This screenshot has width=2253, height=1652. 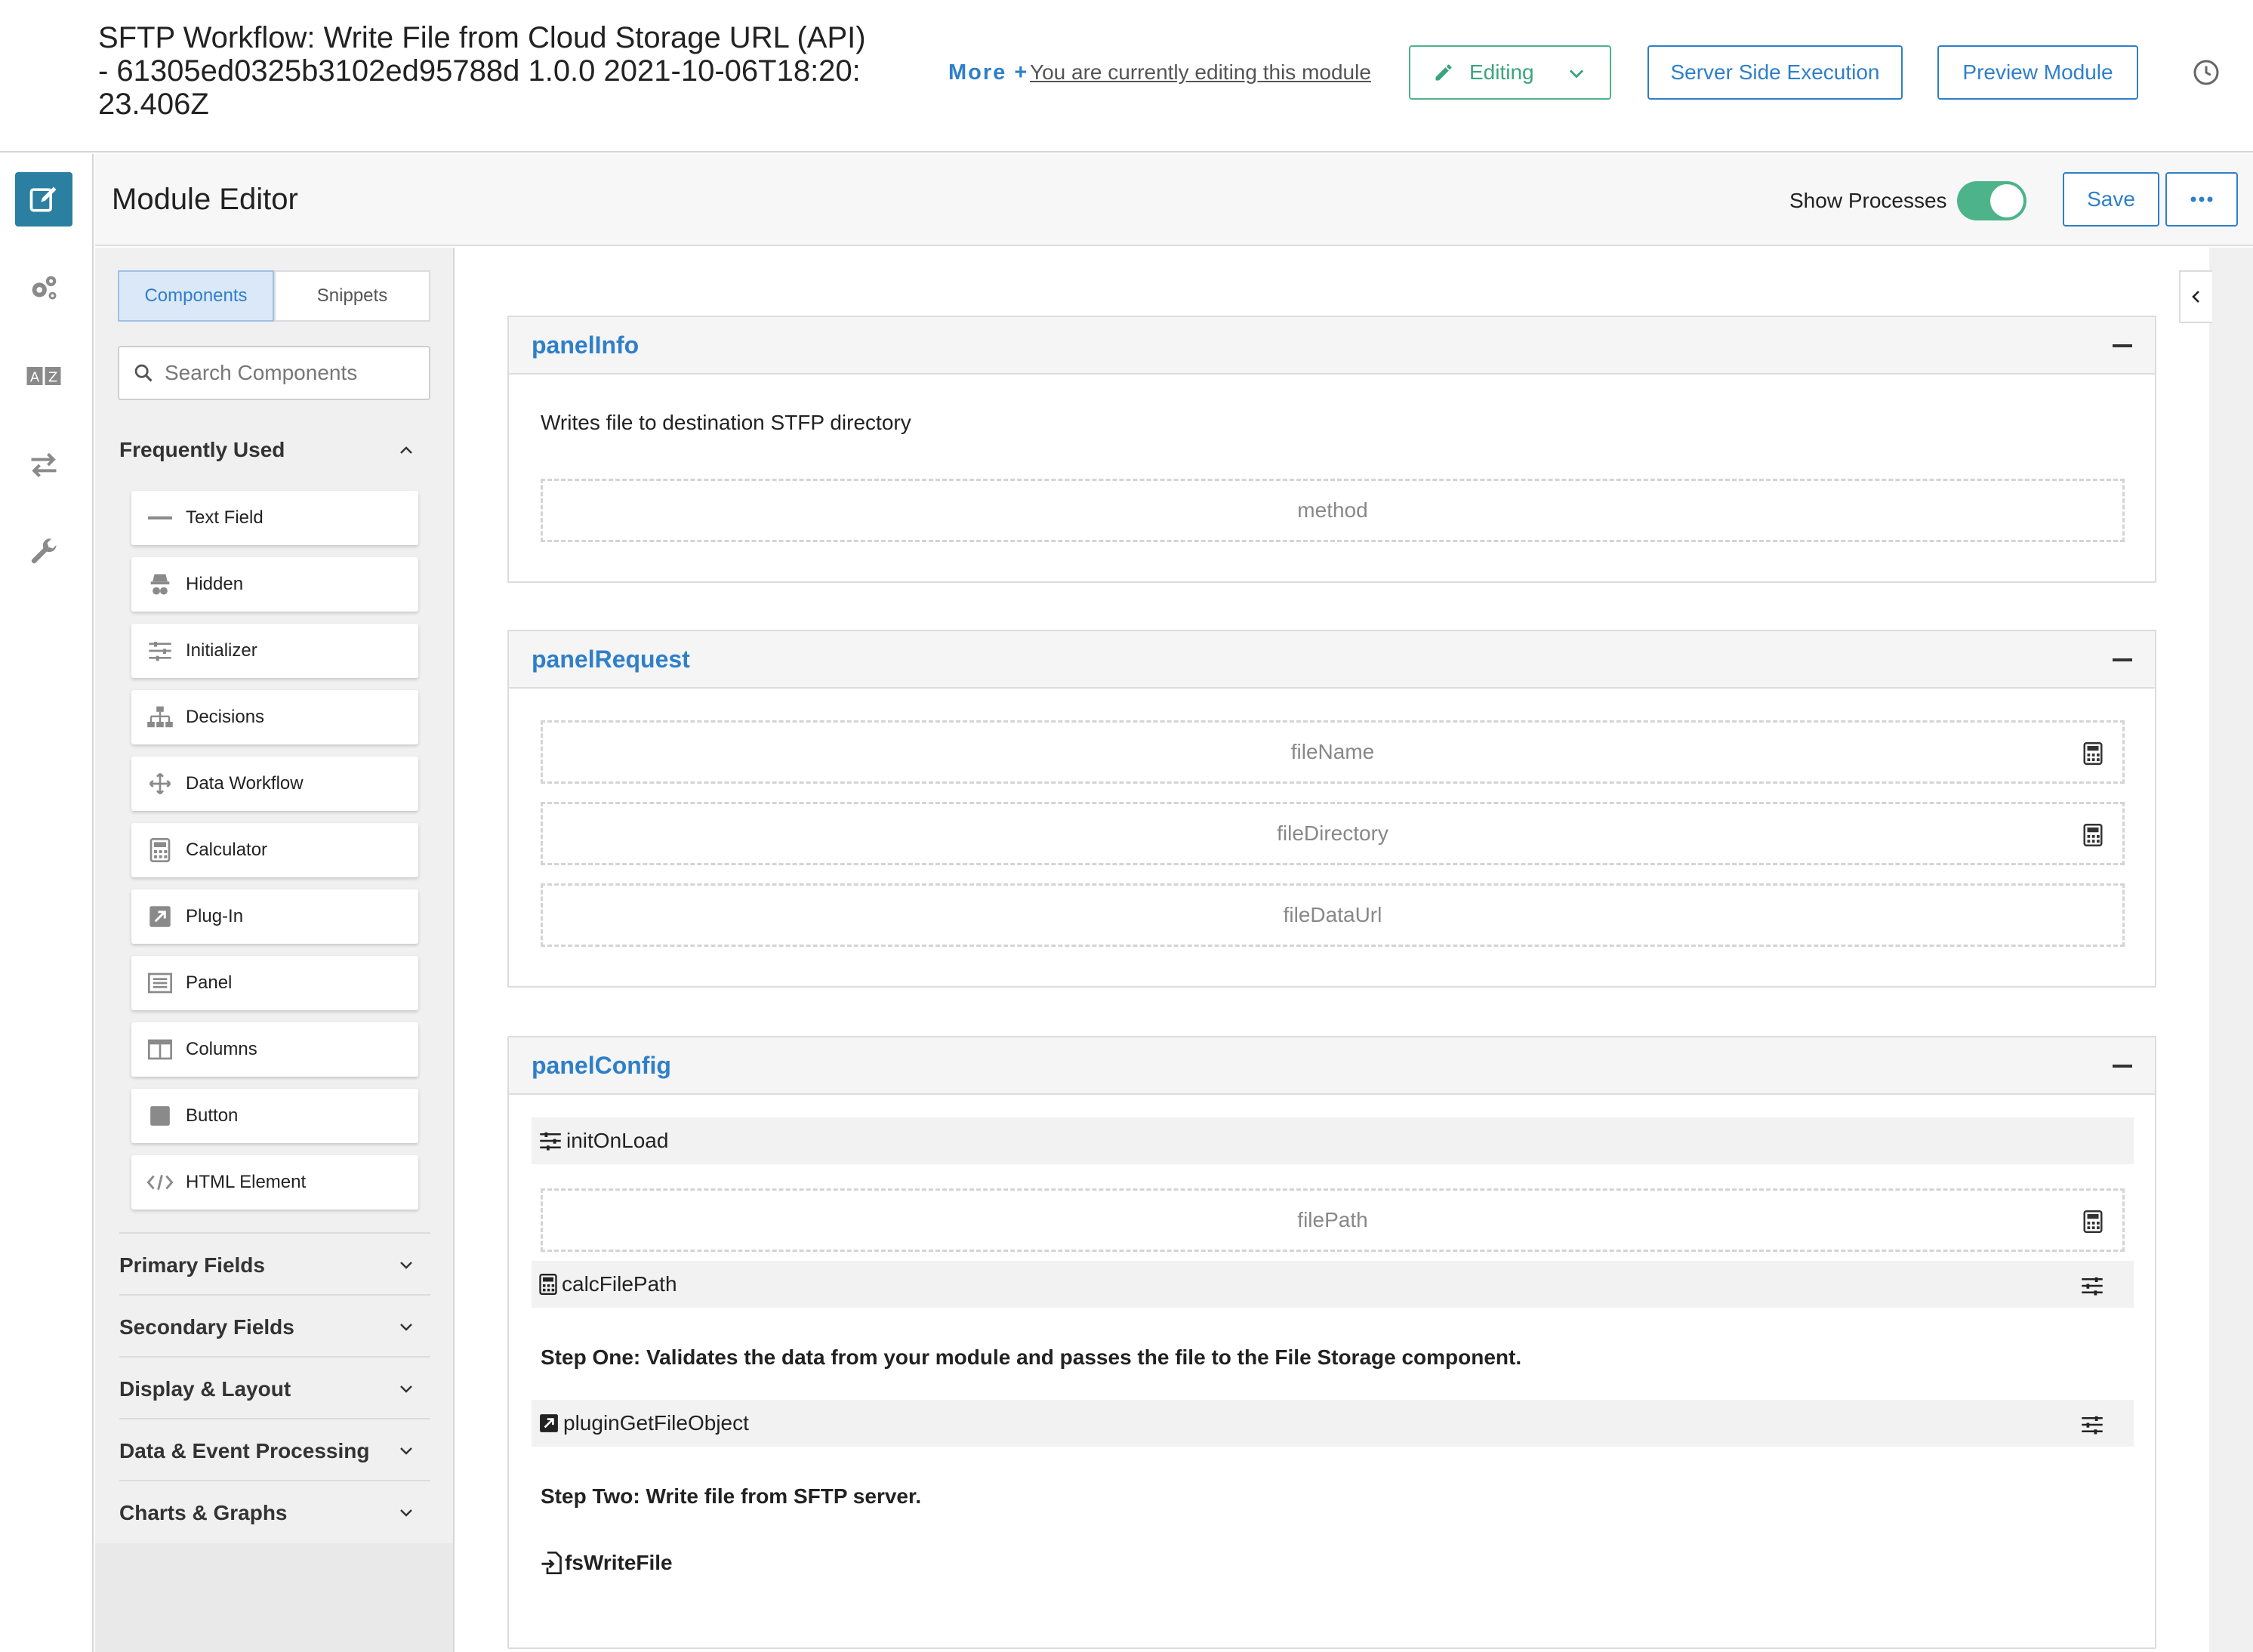 I want to click on server-side-execution-button: Server Side Execution, so click(x=1775, y=72).